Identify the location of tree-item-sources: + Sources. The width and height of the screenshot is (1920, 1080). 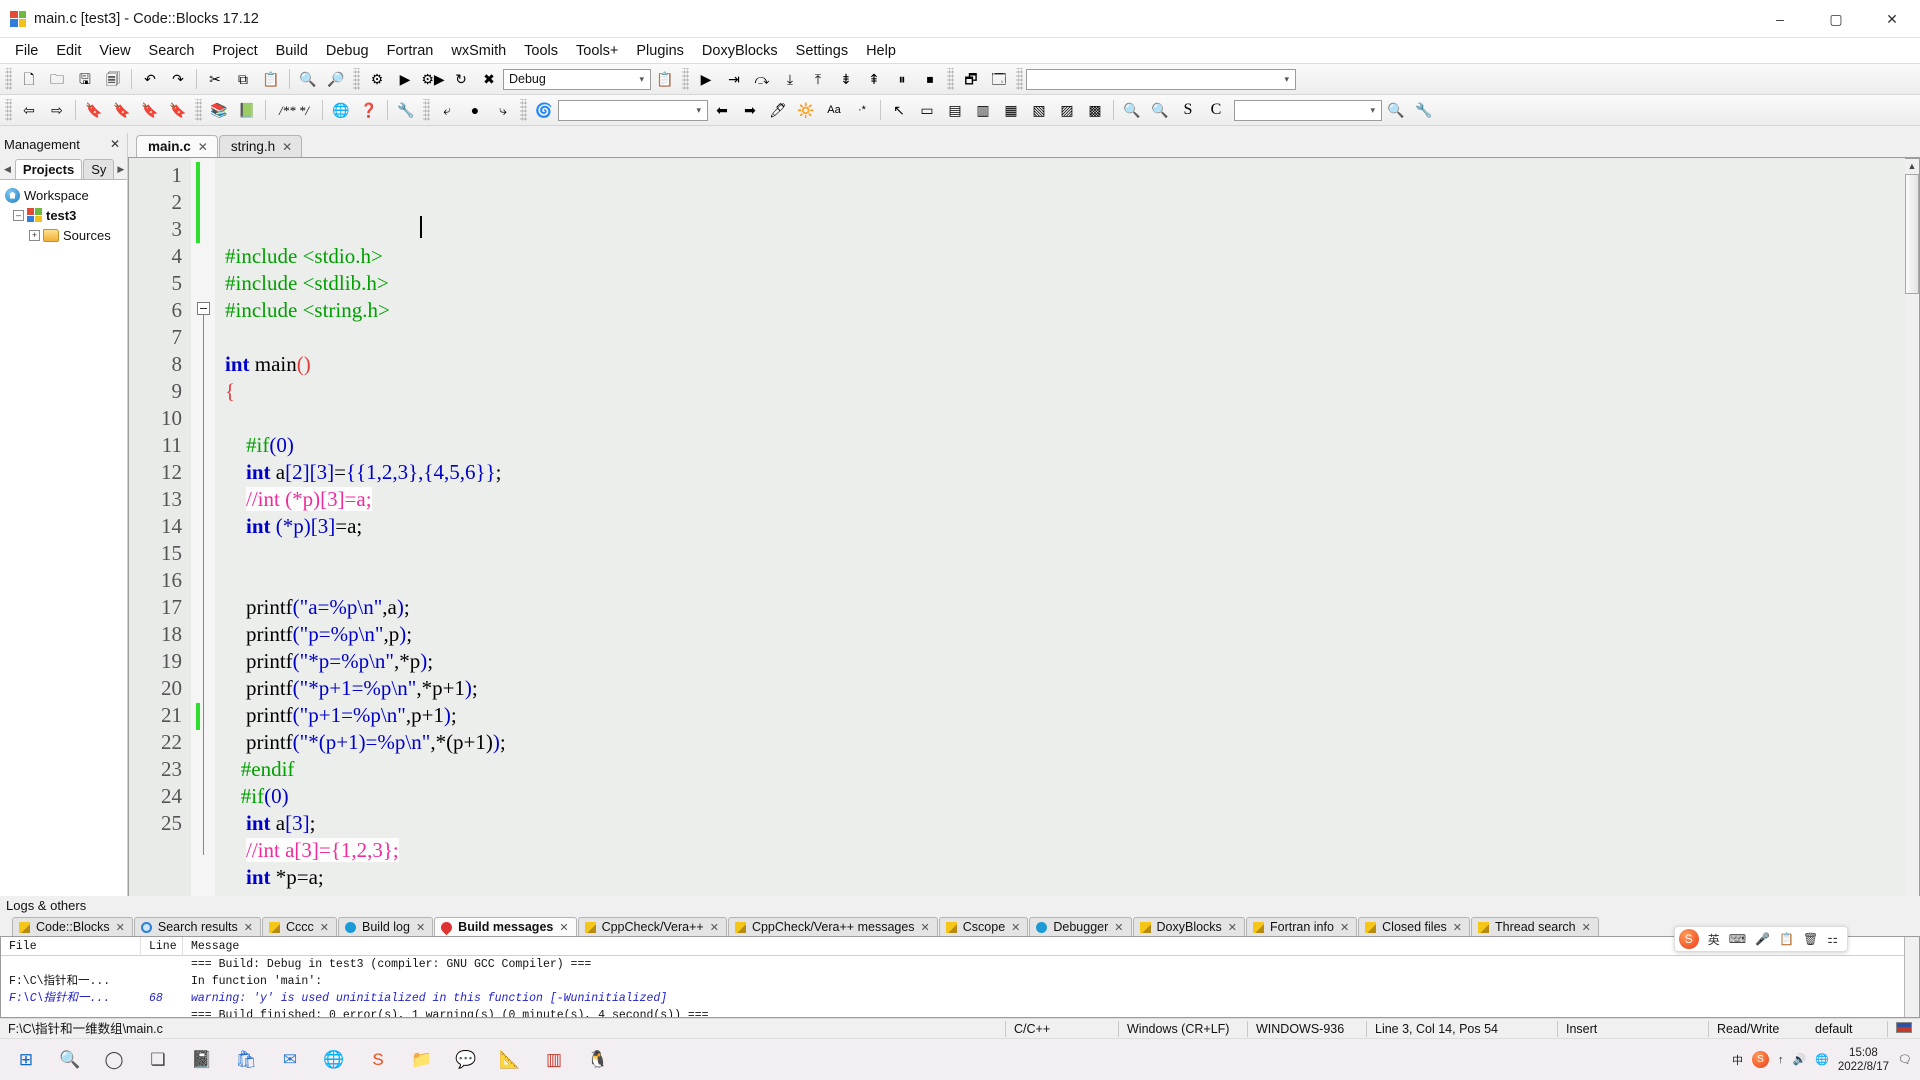
(63, 235).